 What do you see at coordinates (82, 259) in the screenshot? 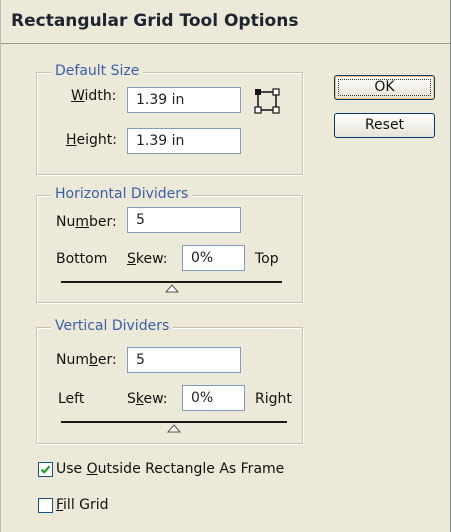
I see `horizontal-left-end-label: Bottom` at bounding box center [82, 259].